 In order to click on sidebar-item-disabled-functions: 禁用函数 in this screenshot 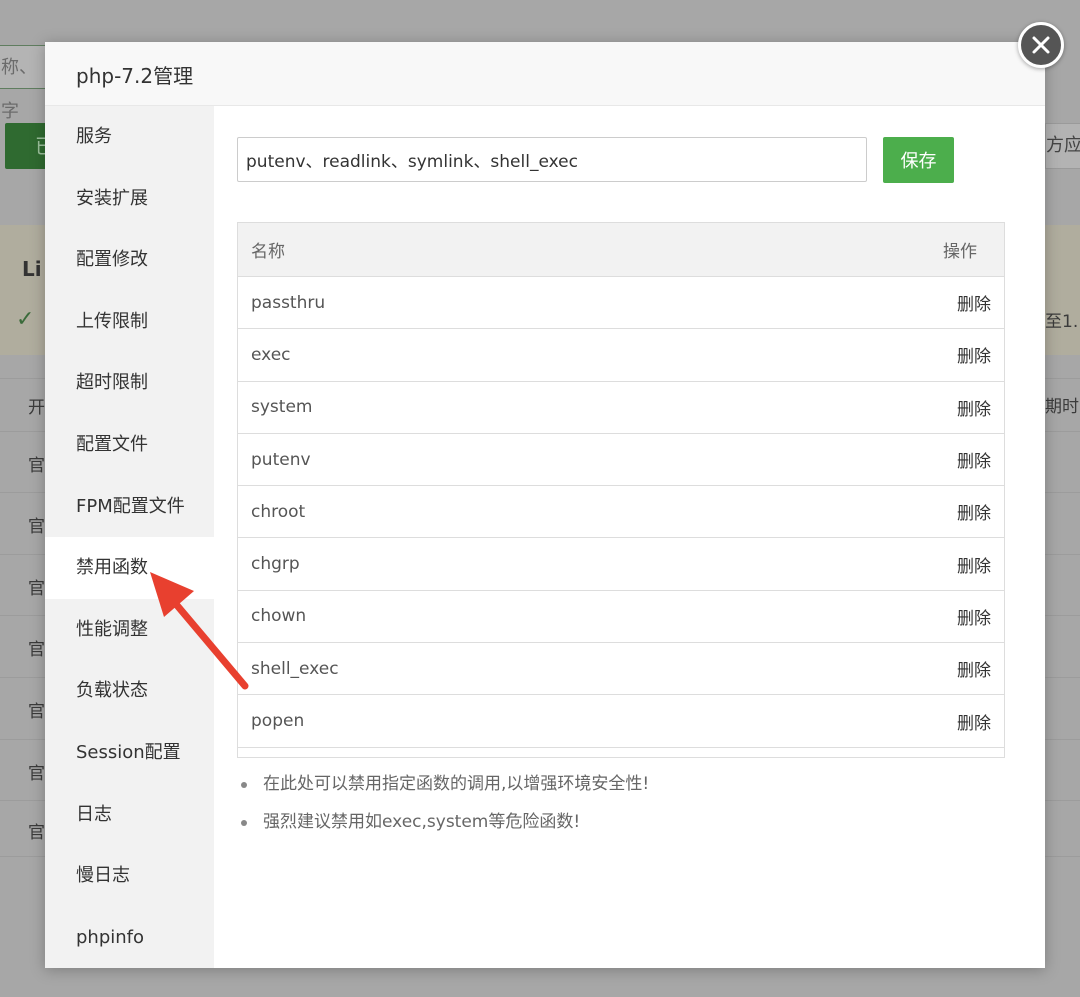, I will do `click(129, 568)`.